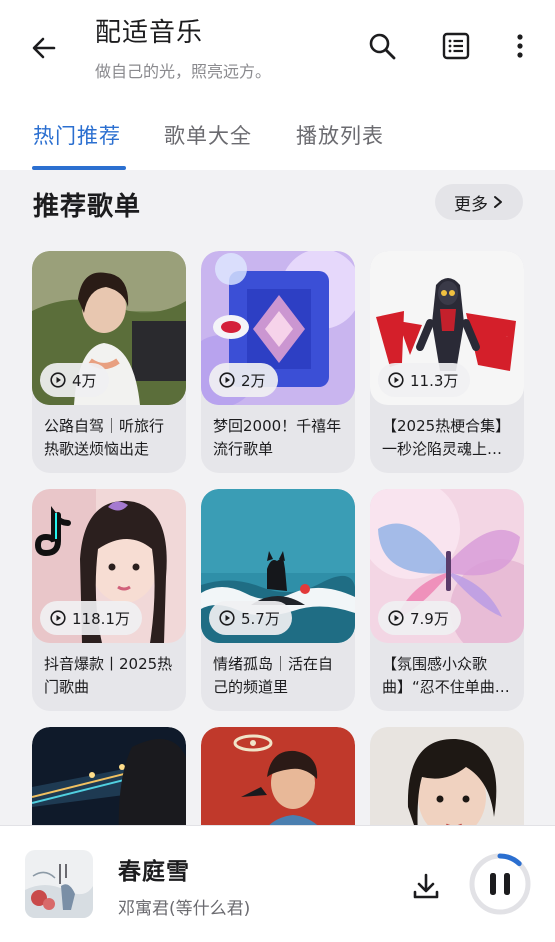  I want to click on search-icon, so click(382, 46).